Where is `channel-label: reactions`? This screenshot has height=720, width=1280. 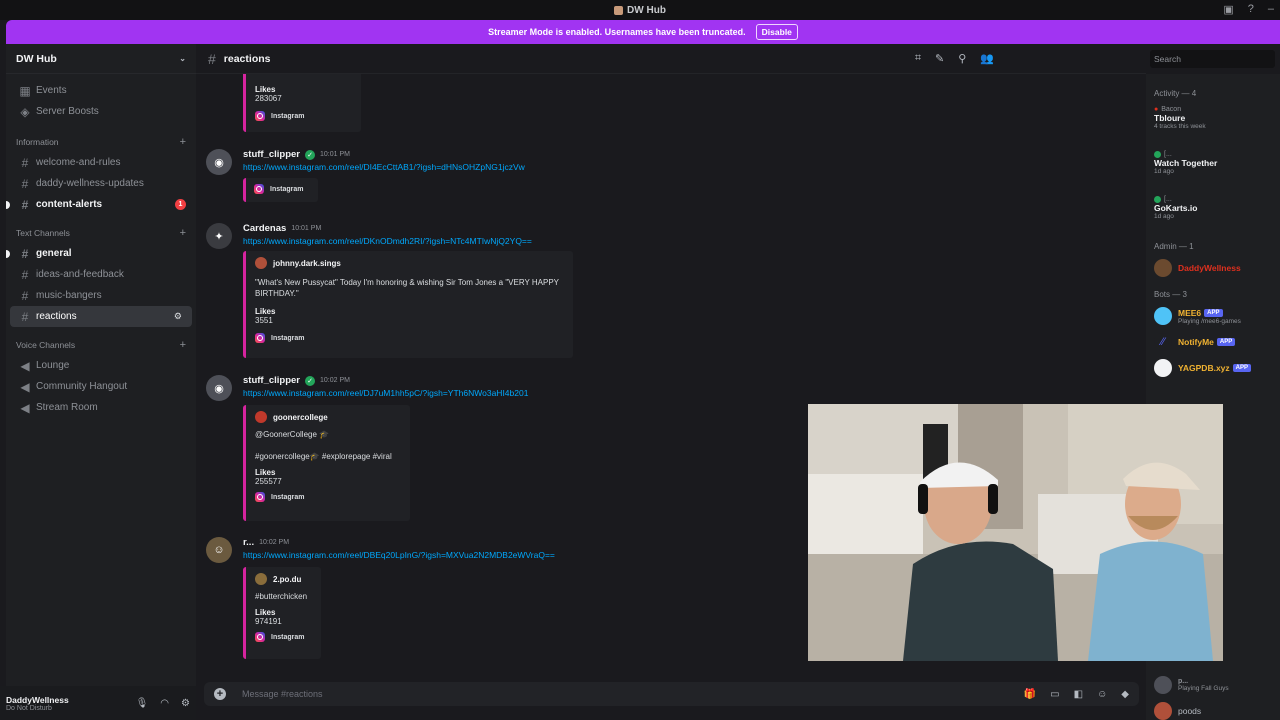 channel-label: reactions is located at coordinates (56, 316).